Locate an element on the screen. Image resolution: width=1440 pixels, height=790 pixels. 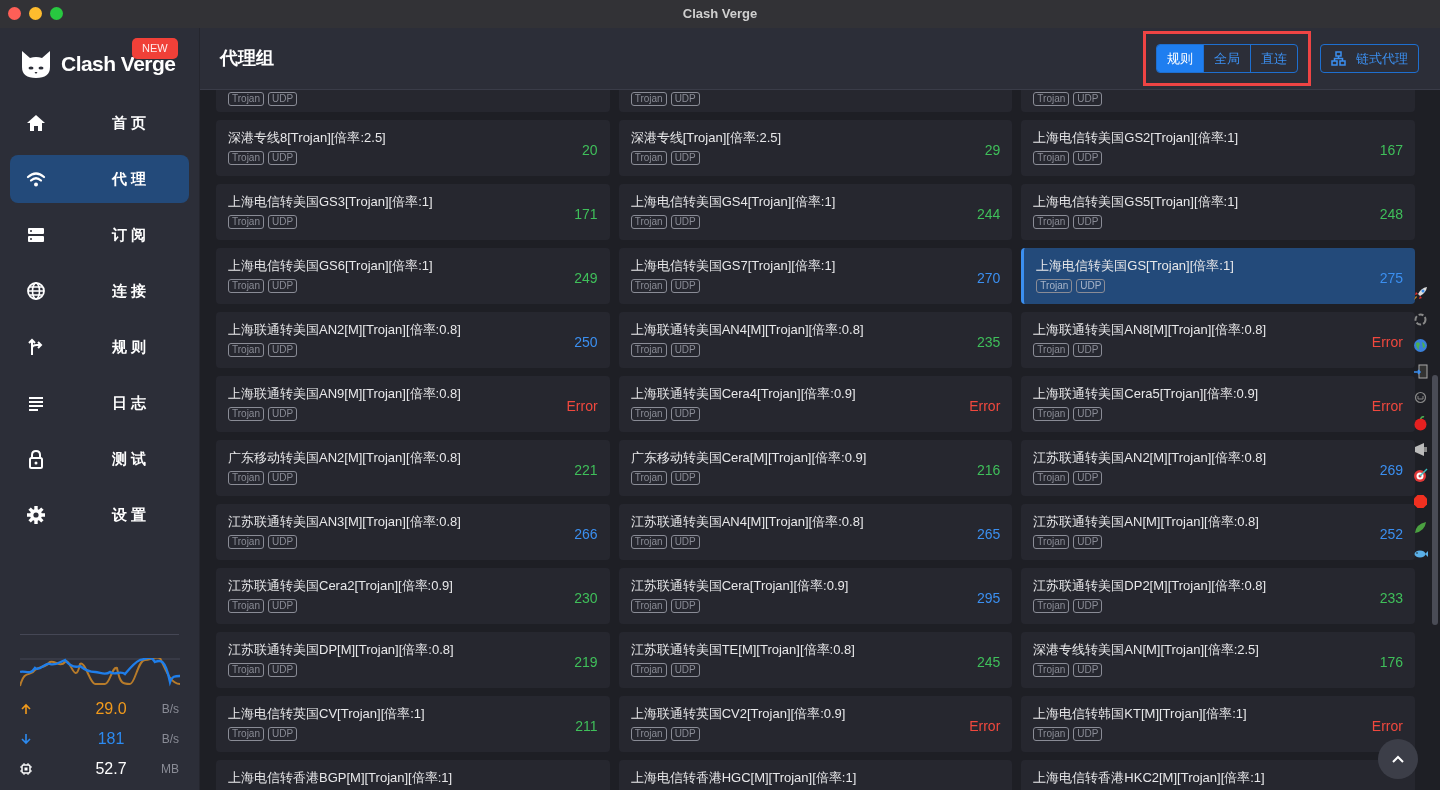
nav-item: 代理 is located at coordinates (99, 179).